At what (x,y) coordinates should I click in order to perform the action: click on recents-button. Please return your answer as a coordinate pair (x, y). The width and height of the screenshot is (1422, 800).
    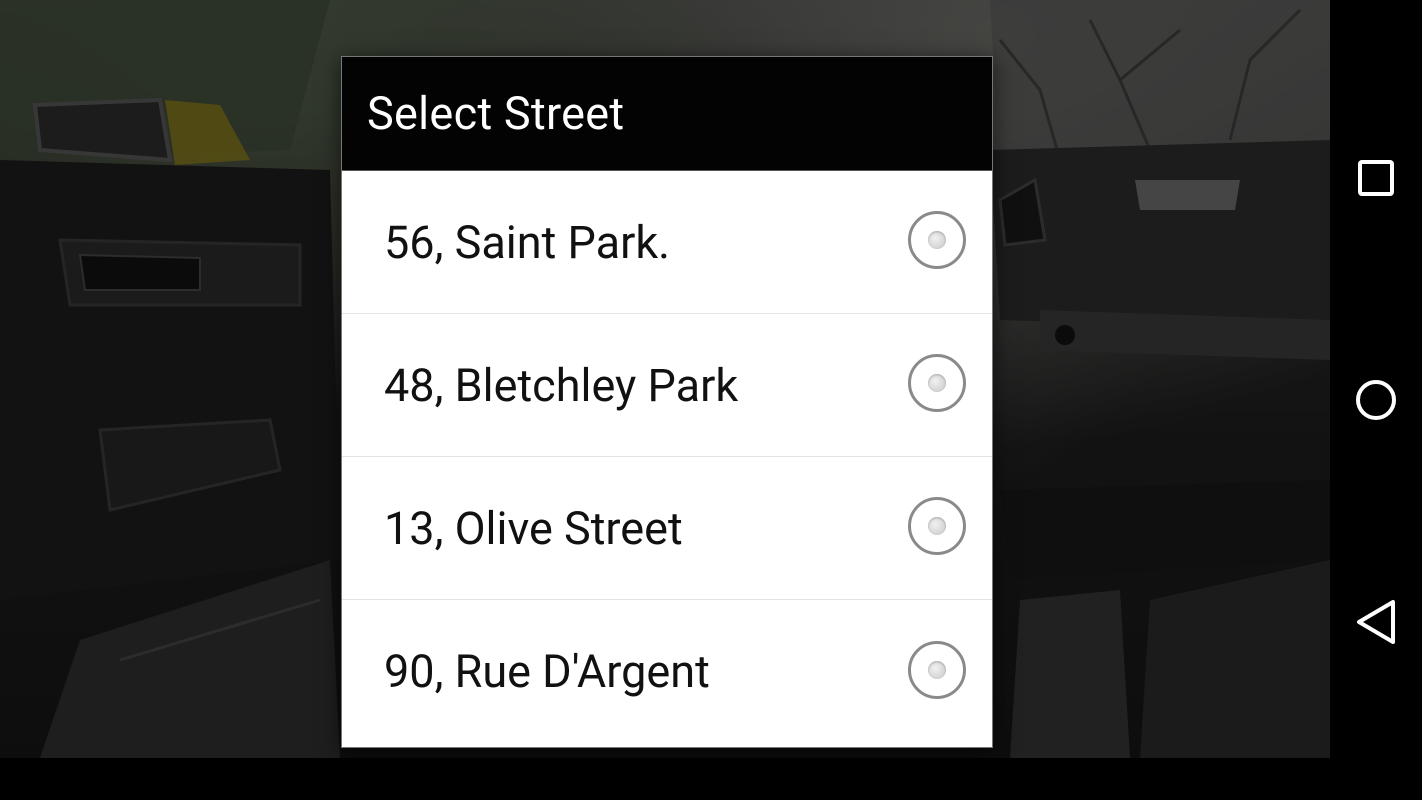
    Looking at the image, I should click on (1376, 178).